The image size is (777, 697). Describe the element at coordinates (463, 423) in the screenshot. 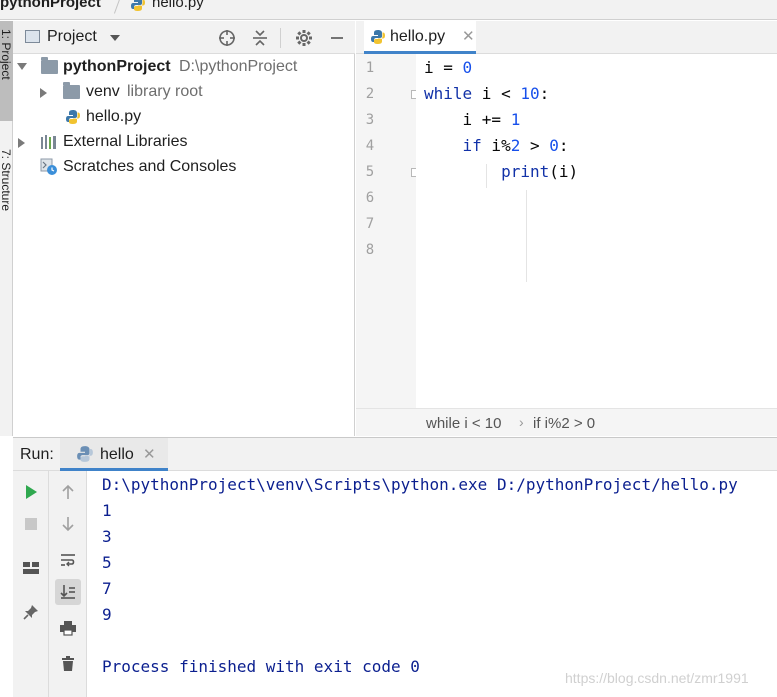

I see `breadcrumb-while: while i < 10` at that location.